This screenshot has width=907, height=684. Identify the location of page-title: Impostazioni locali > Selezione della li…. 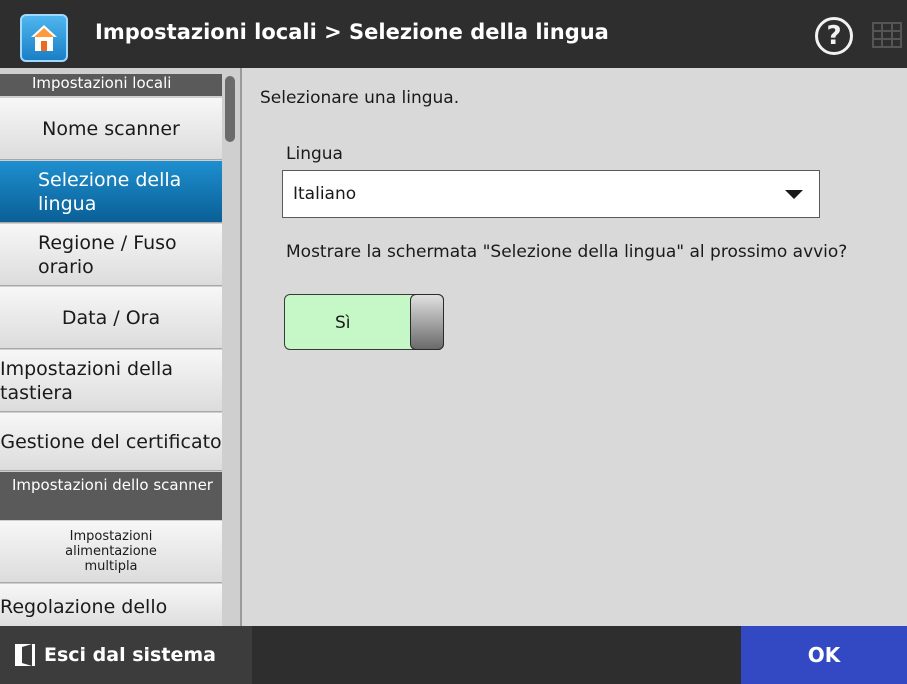
(352, 32).